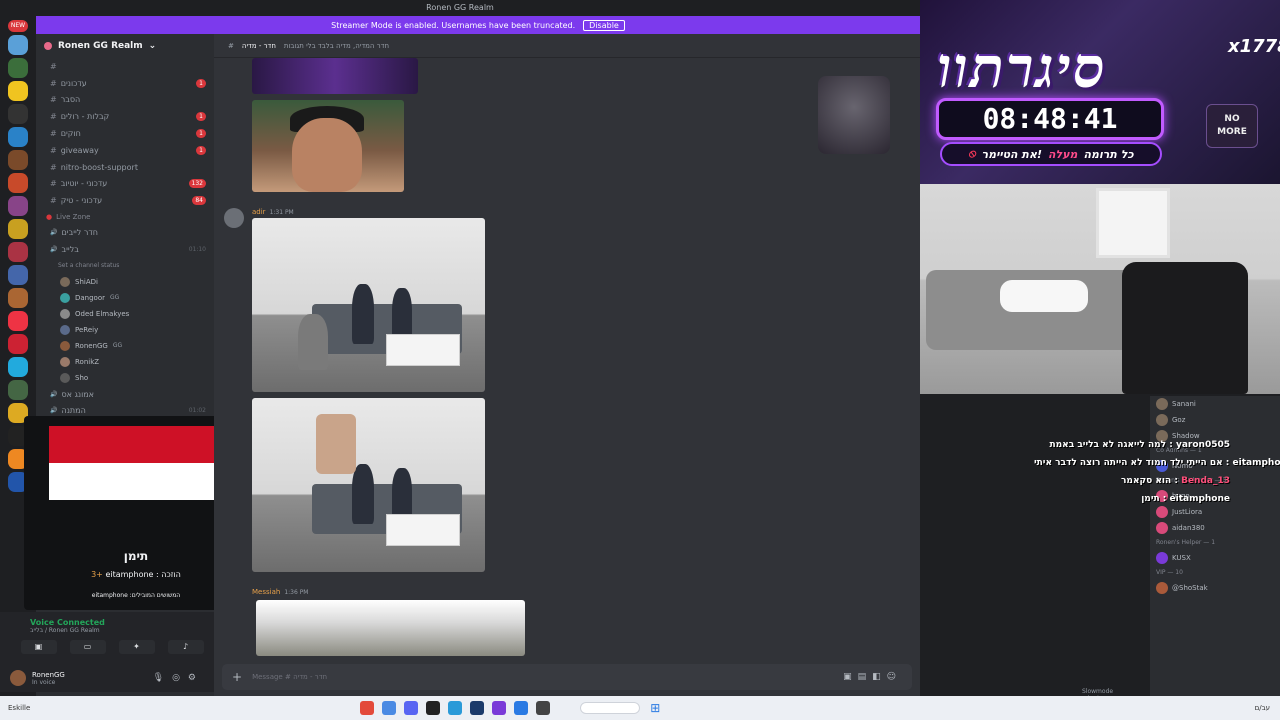  I want to click on soundboard-icon: ♪, so click(185, 647).